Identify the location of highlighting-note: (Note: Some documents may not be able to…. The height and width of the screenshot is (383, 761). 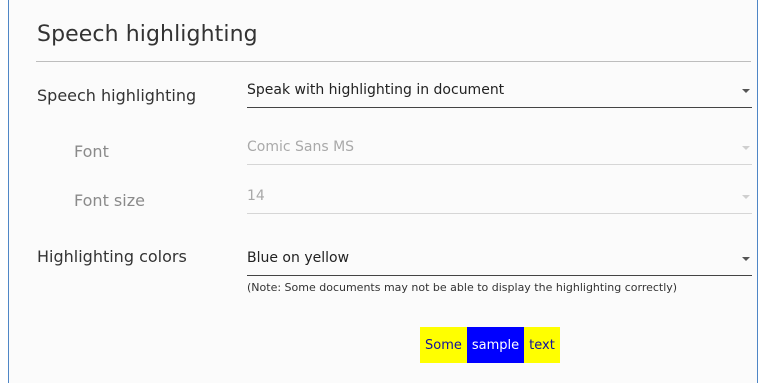
(462, 287).